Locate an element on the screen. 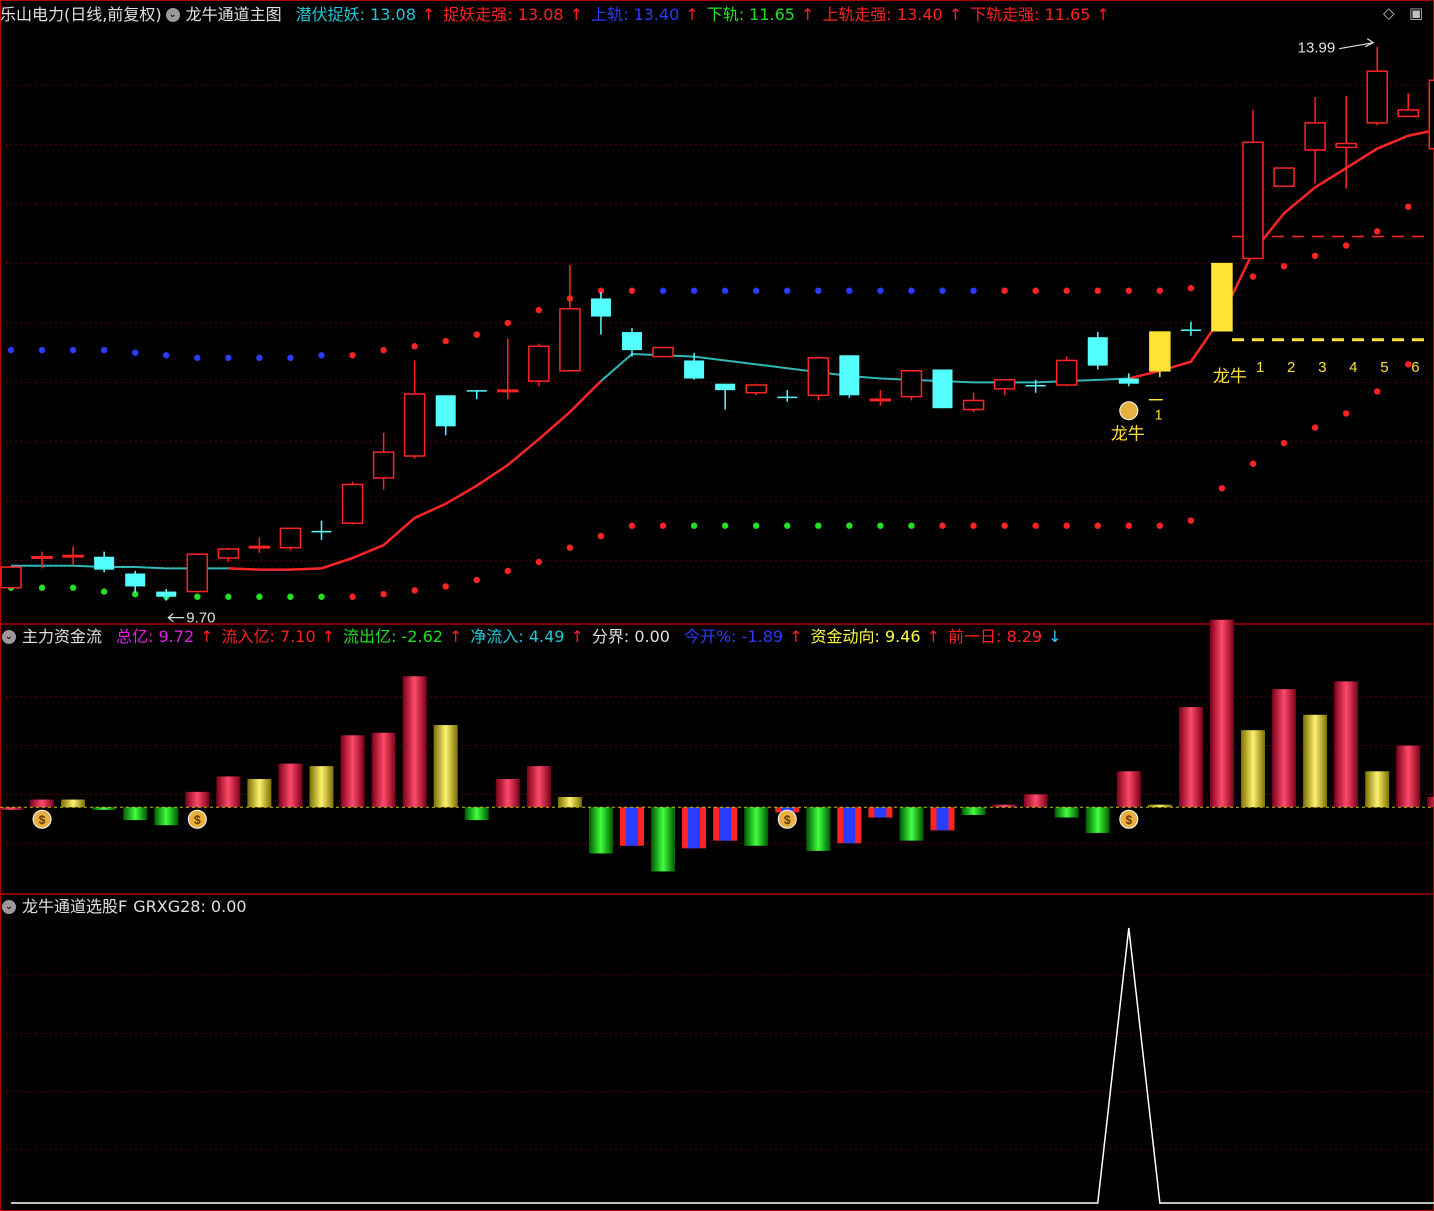  main-value-arrow-5: ↑ is located at coordinates (1103, 14).